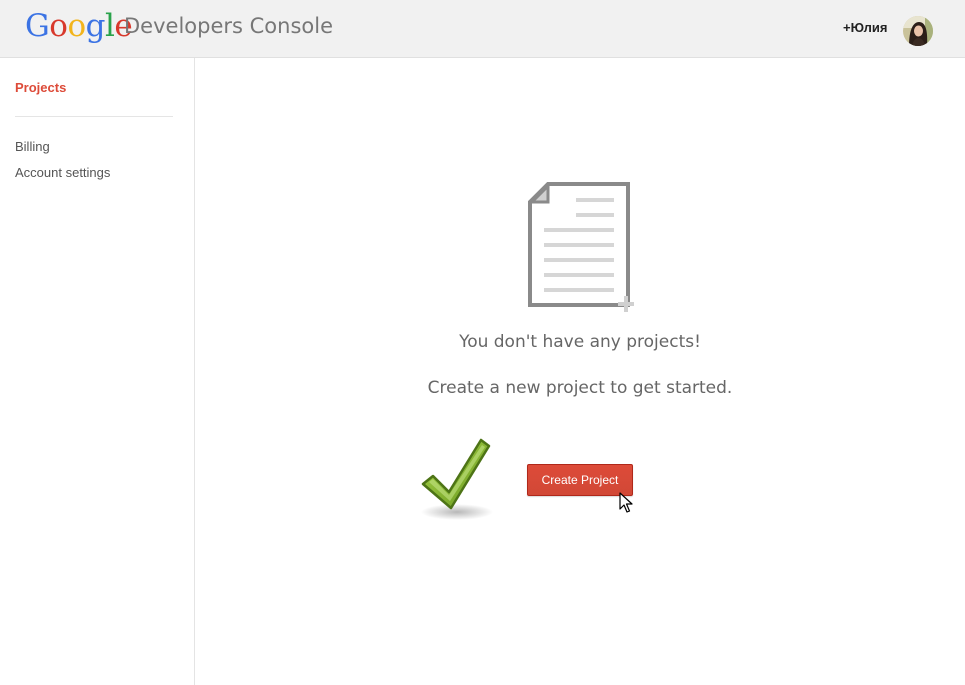 Image resolution: width=965 pixels, height=685 pixels. I want to click on sidebar-item-projects: Projects, so click(40, 88).